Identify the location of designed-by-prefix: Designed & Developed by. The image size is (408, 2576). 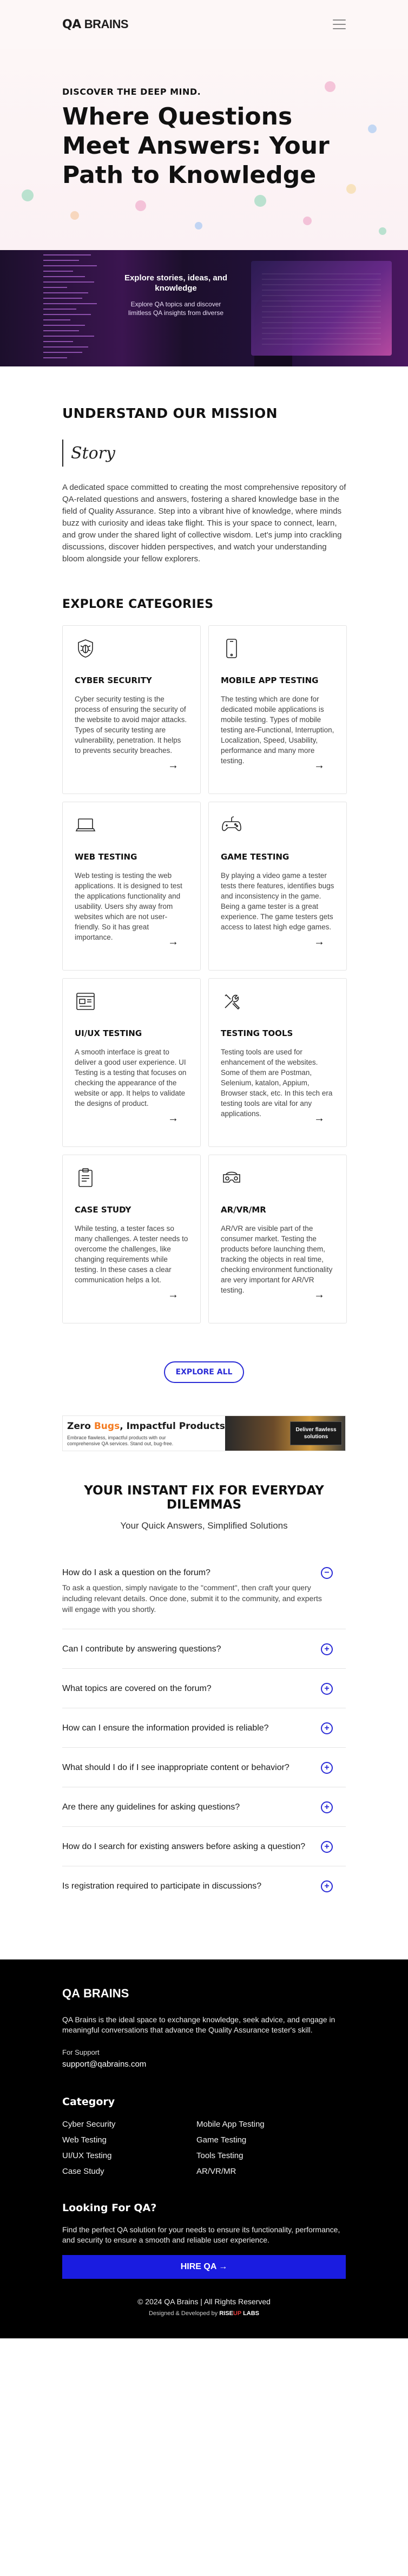
(184, 2313).